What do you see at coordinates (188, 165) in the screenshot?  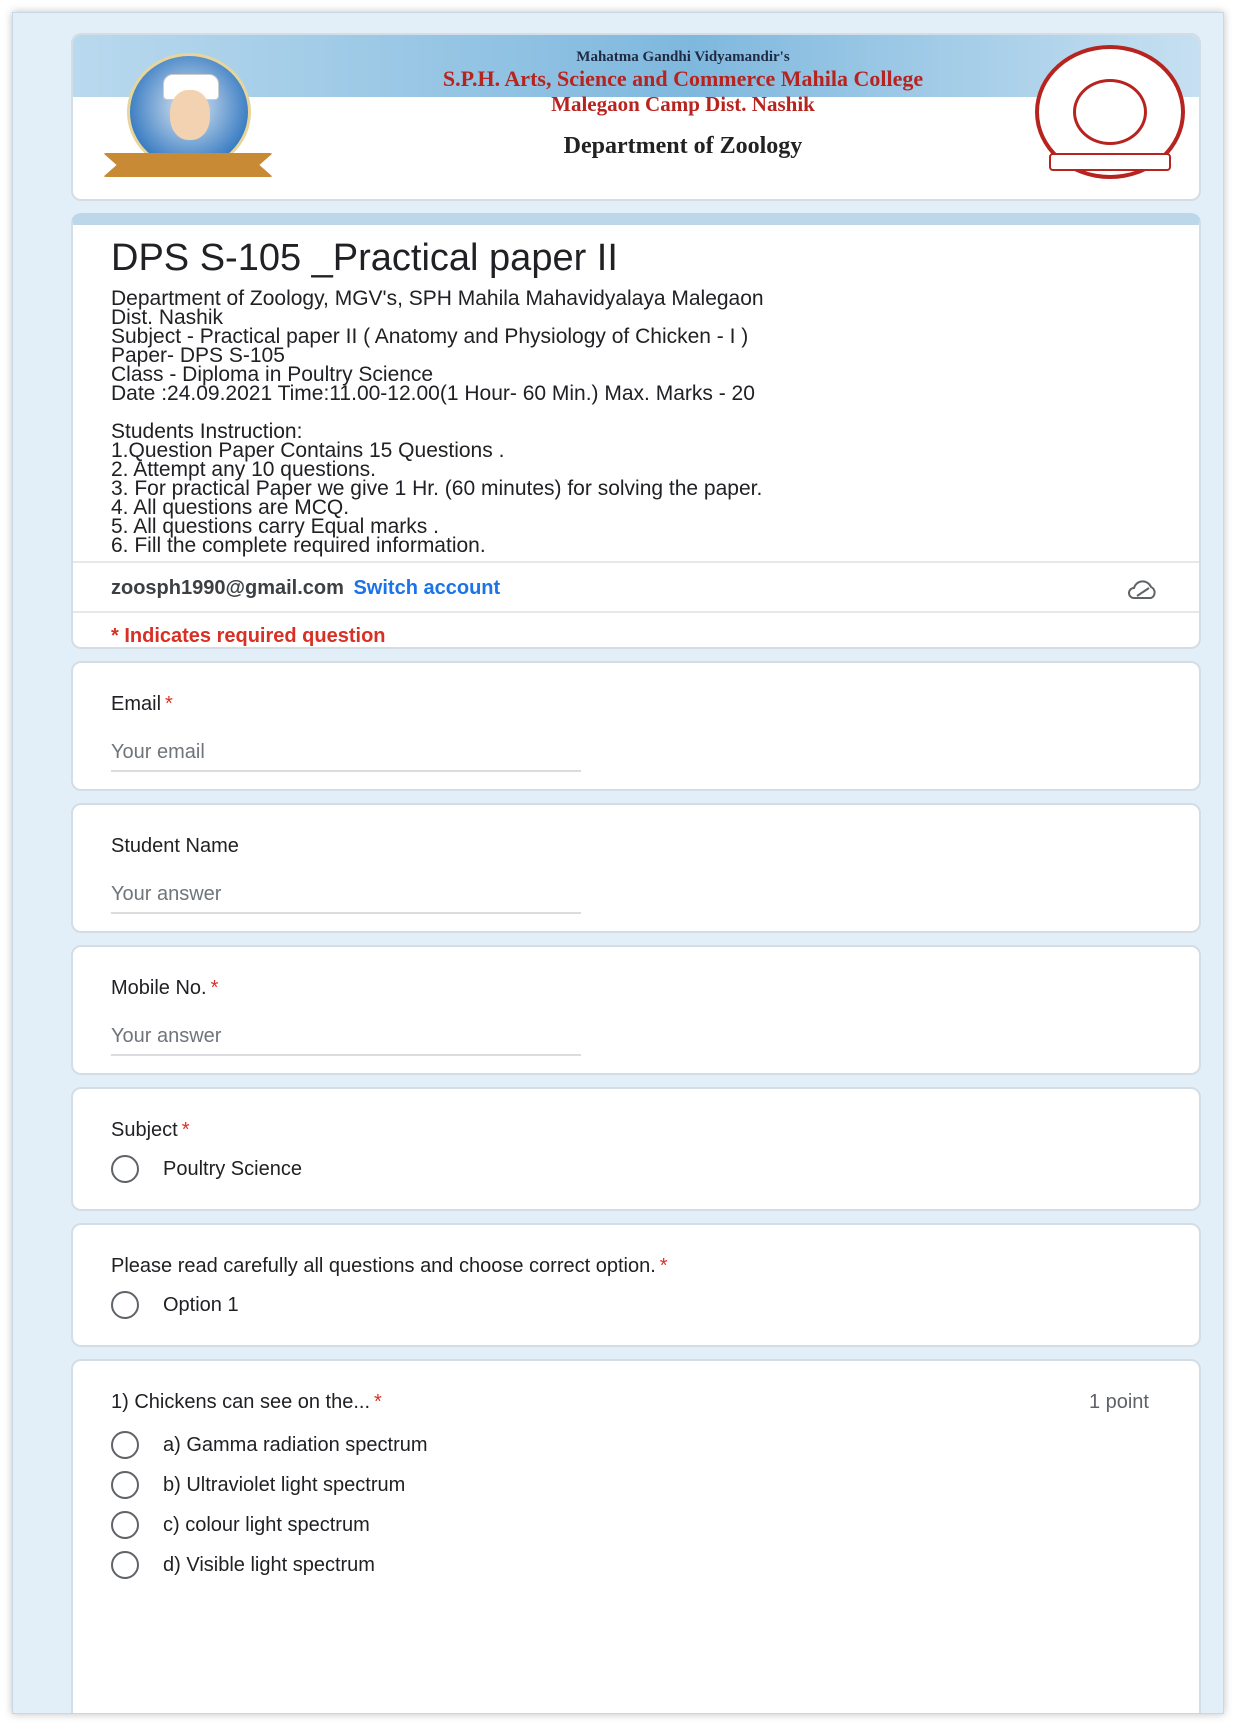 I see `portrait-ribbon` at bounding box center [188, 165].